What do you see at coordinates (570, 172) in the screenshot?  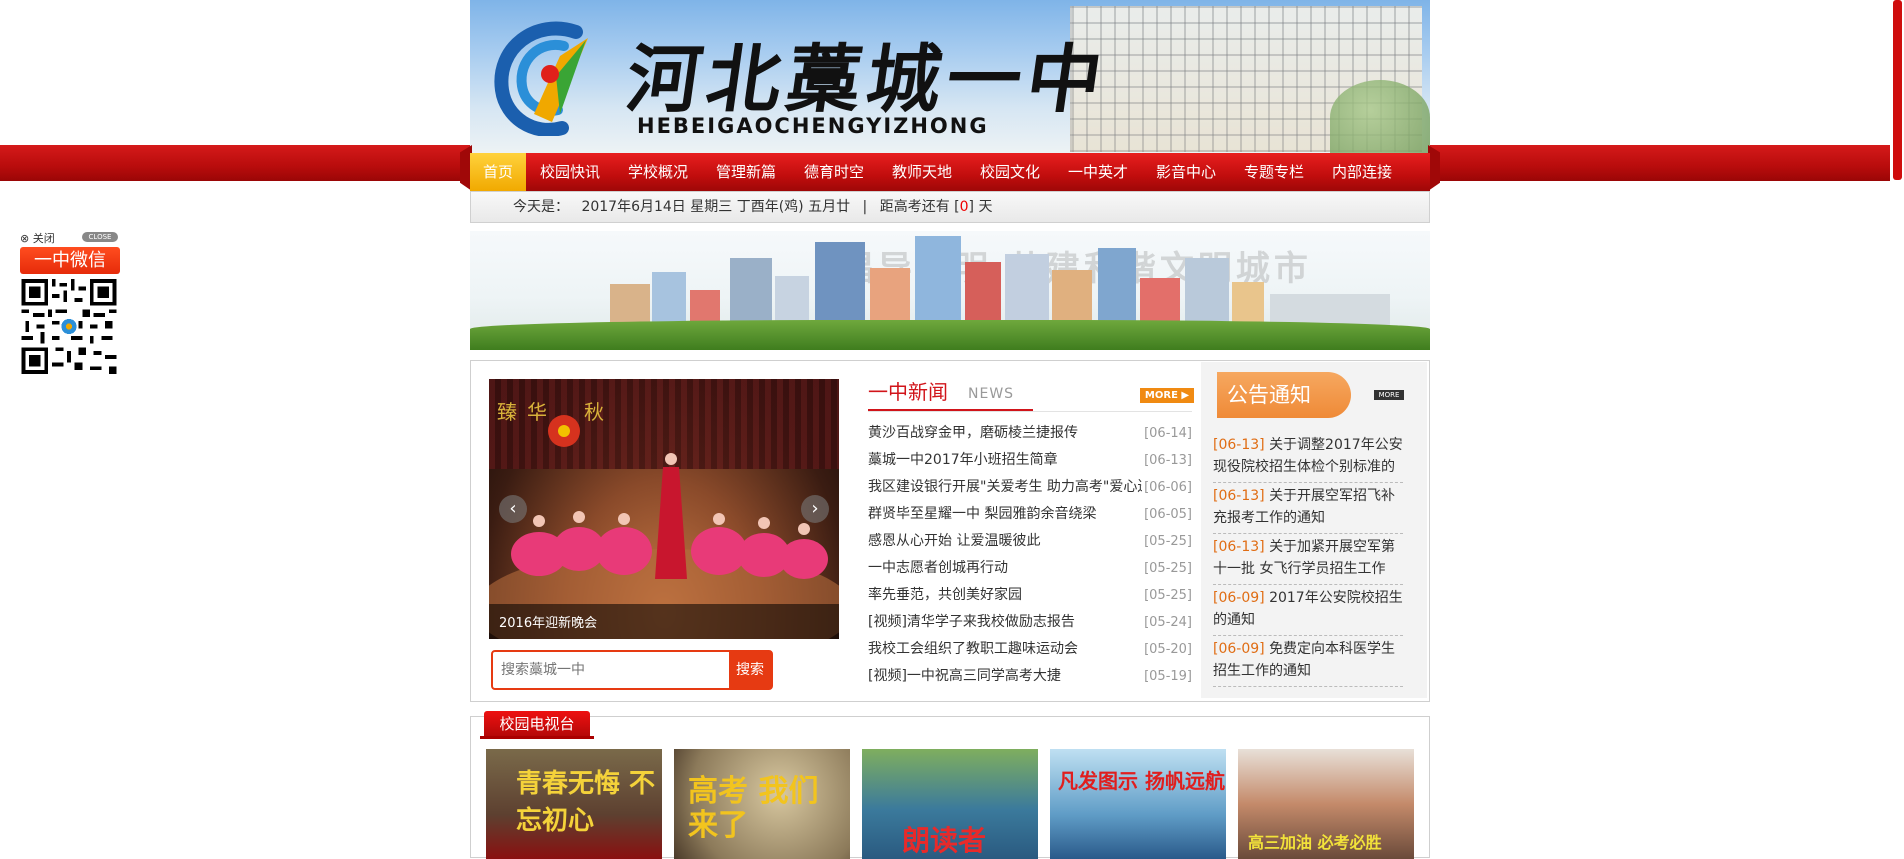 I see `nav-item-campus-news: 校园快讯` at bounding box center [570, 172].